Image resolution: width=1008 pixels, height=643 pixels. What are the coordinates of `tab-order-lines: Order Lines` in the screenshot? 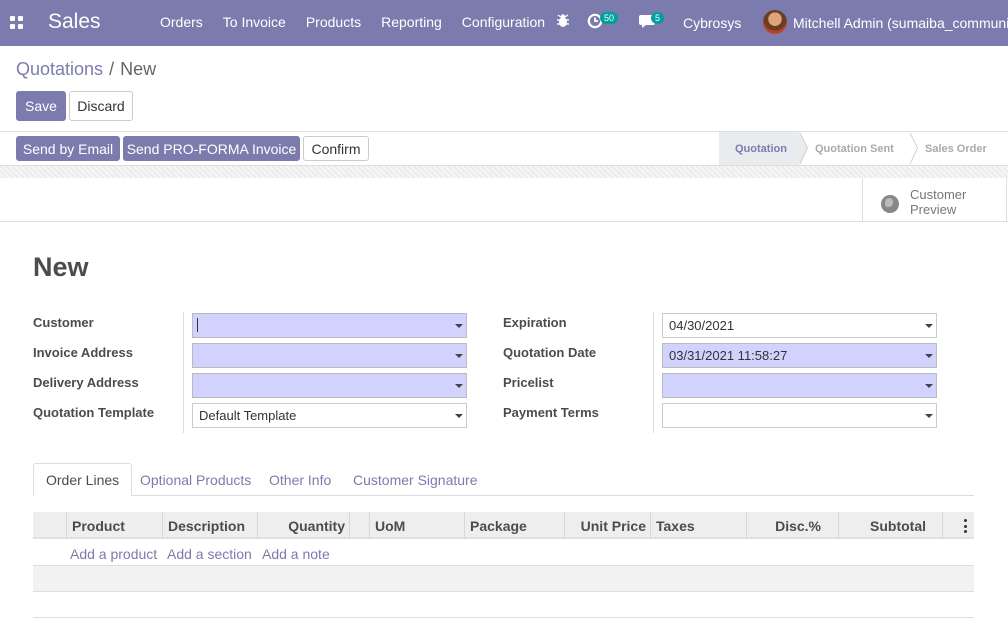 It's located at (83, 479).